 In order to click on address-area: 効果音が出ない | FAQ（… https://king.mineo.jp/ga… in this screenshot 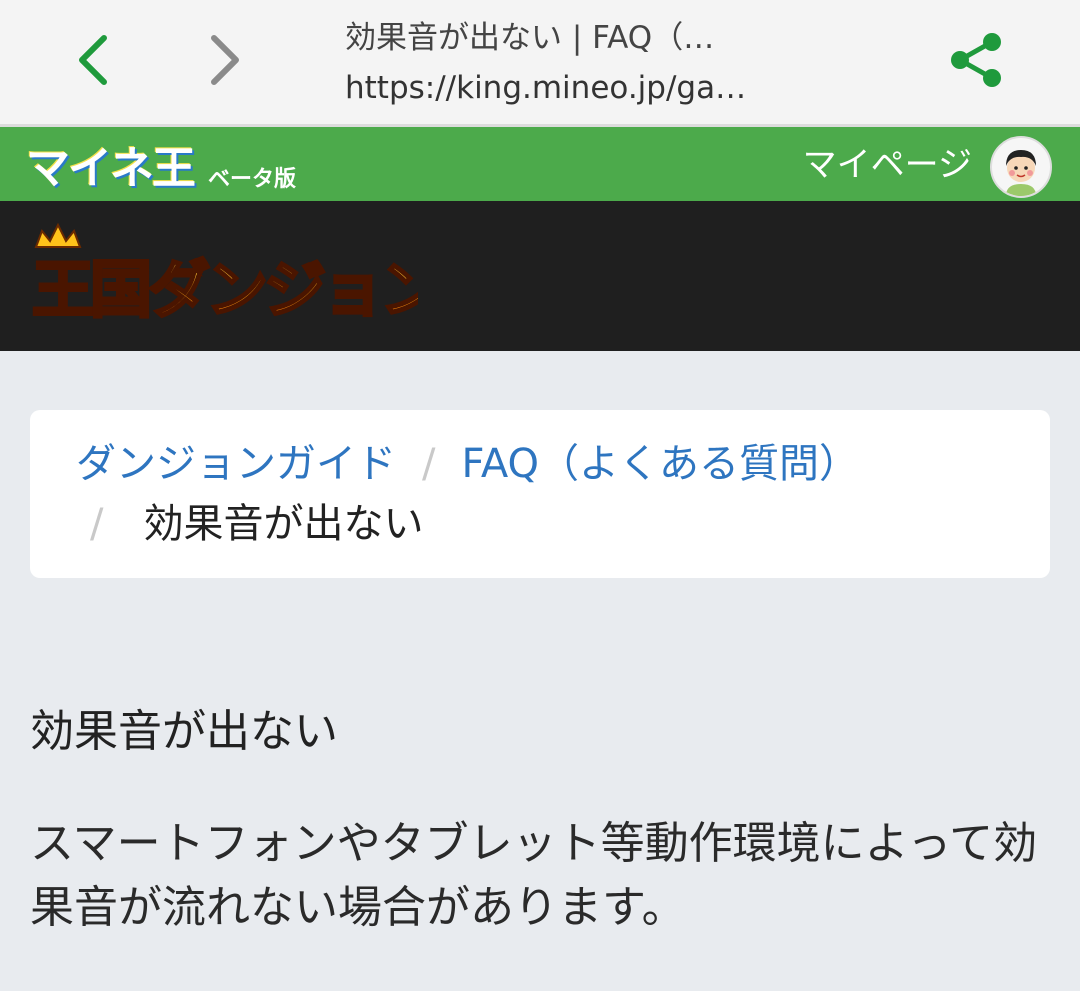, I will do `click(625, 63)`.